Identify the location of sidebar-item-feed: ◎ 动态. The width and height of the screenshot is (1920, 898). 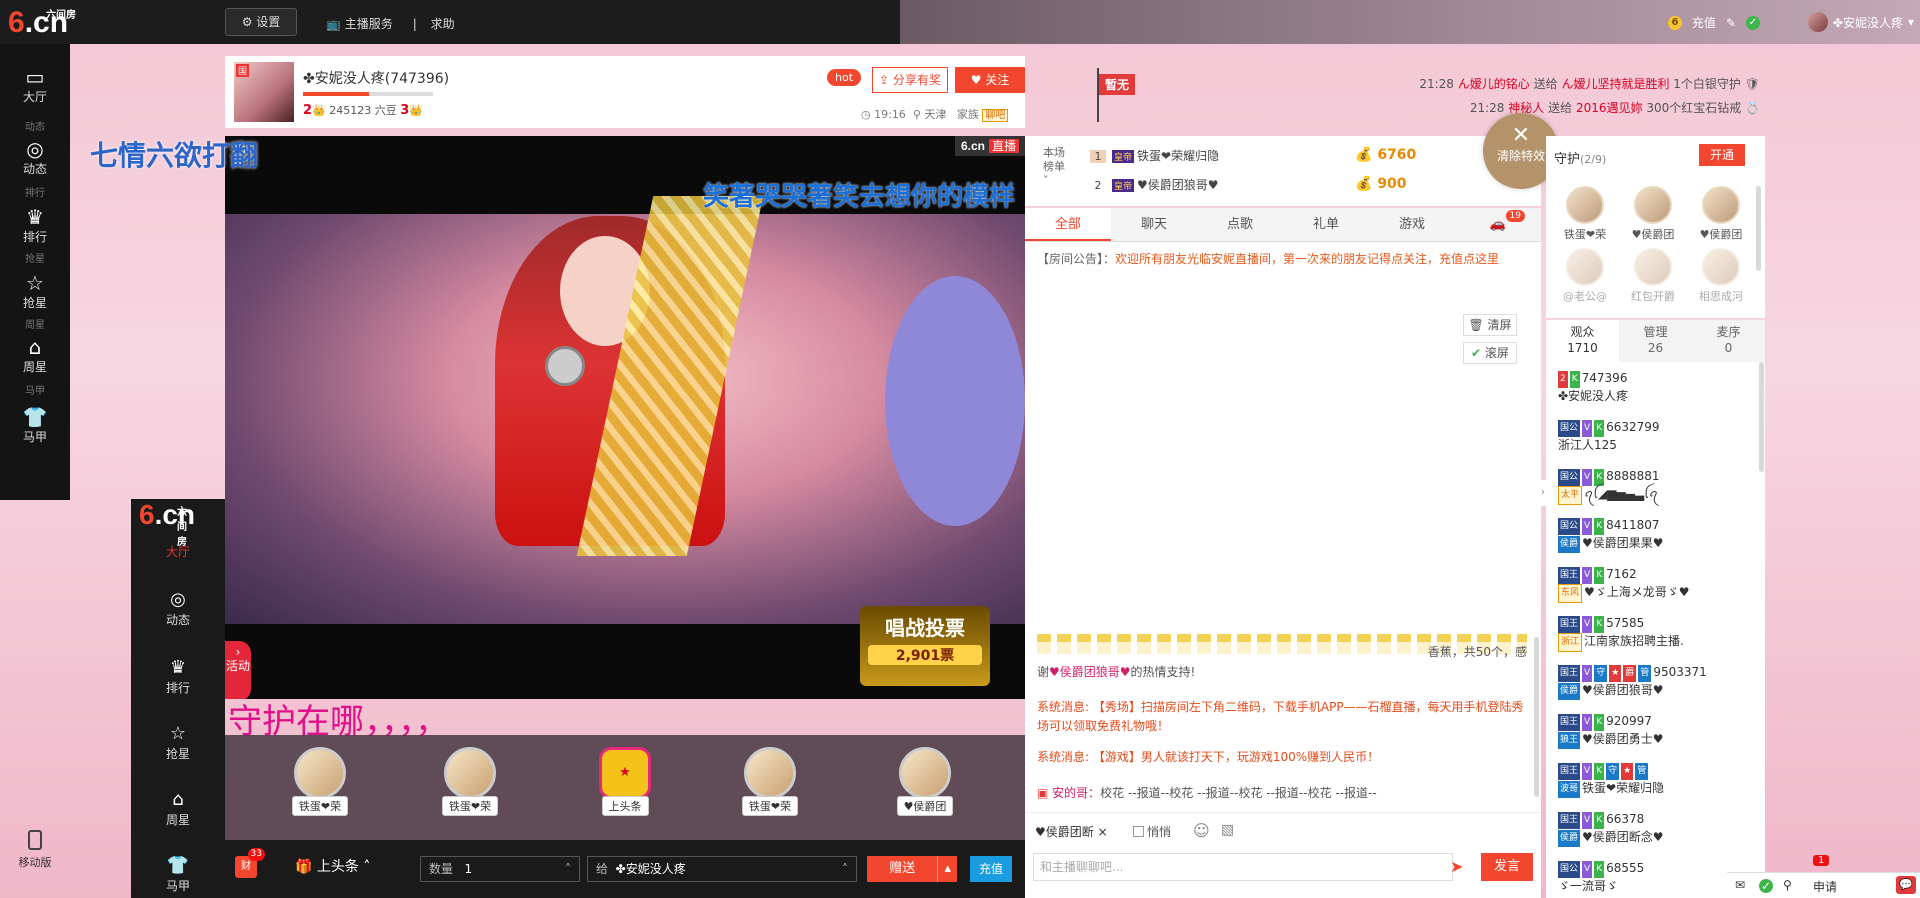
(35, 157).